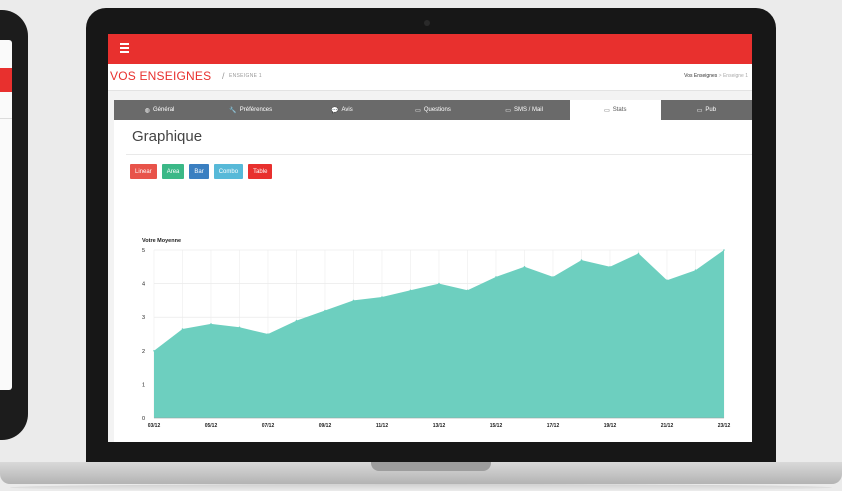  I want to click on x-tick-label: 21/12, so click(667, 426).